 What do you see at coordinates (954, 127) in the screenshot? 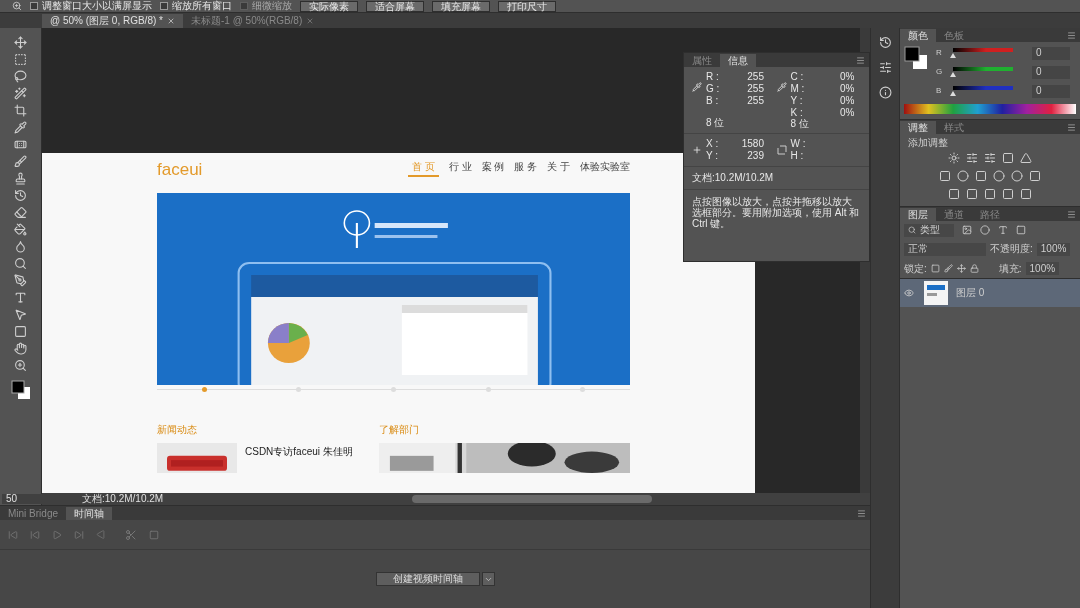
I see `panel-tab: 样式` at bounding box center [954, 127].